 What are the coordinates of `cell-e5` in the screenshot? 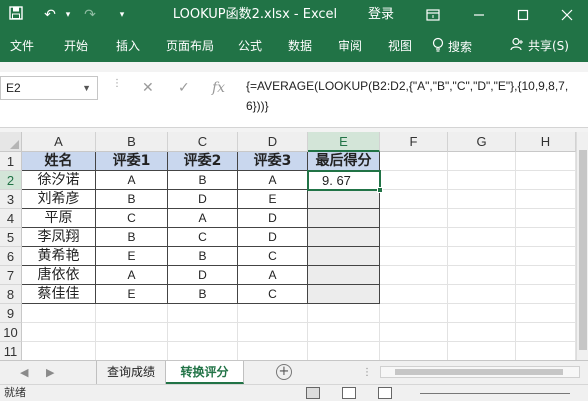 It's located at (344, 237).